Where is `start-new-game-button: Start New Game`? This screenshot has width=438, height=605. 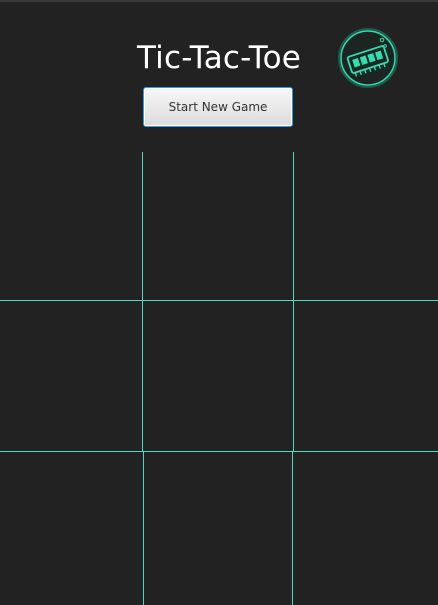 start-new-game-button: Start New Game is located at coordinates (218, 107).